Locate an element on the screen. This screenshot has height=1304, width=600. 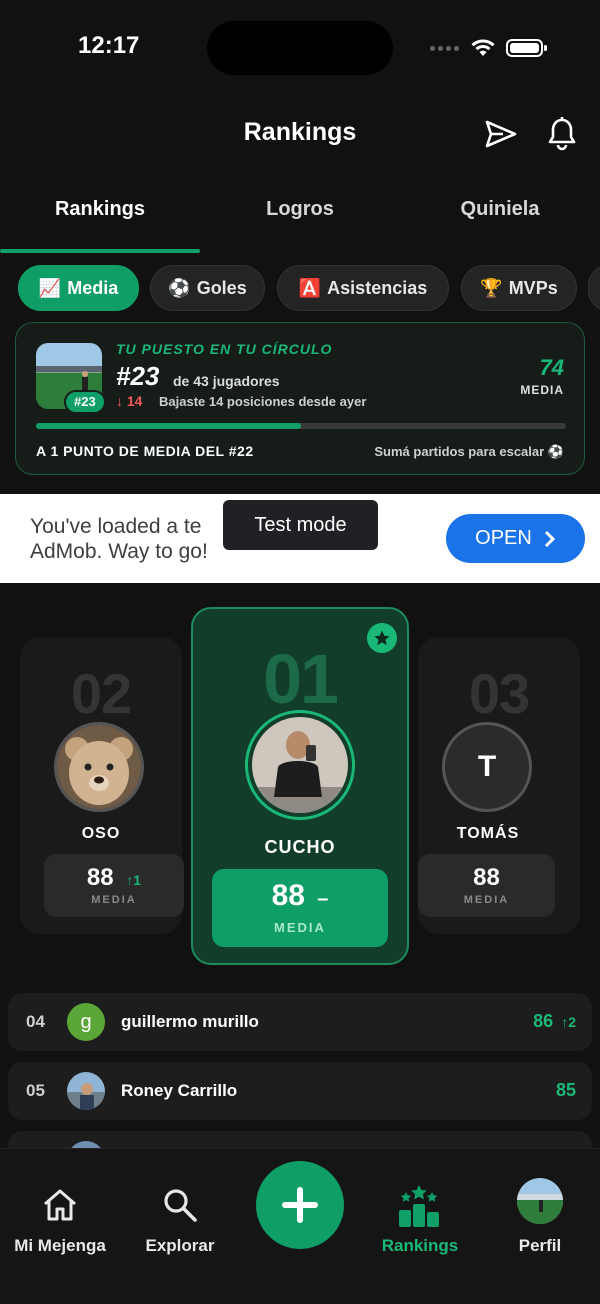
row-value-group: 86 ↑2 is located at coordinates (554, 1021).